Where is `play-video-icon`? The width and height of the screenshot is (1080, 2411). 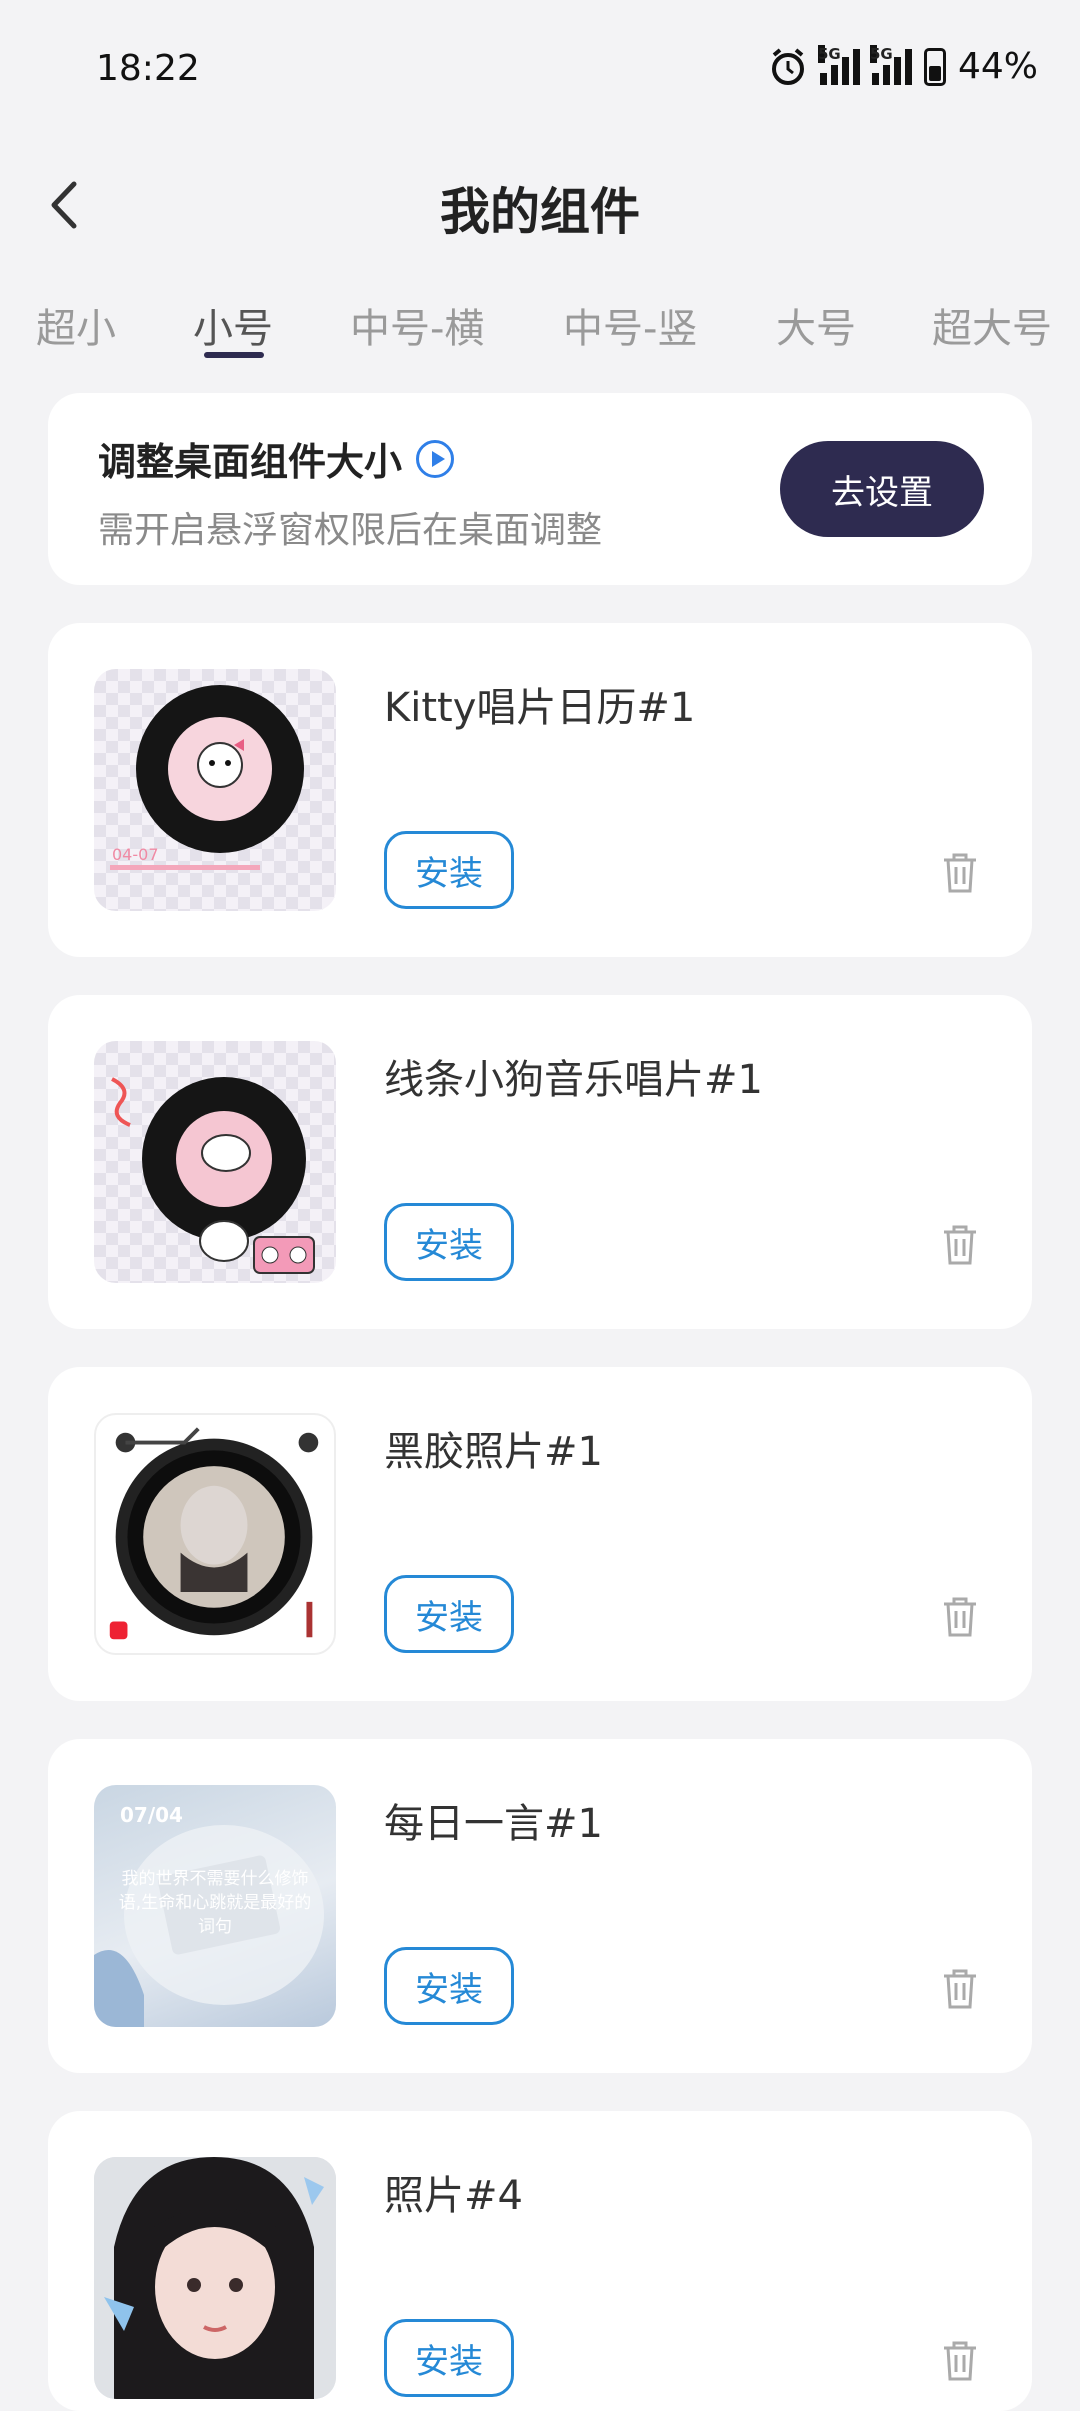
play-video-icon is located at coordinates (435, 458).